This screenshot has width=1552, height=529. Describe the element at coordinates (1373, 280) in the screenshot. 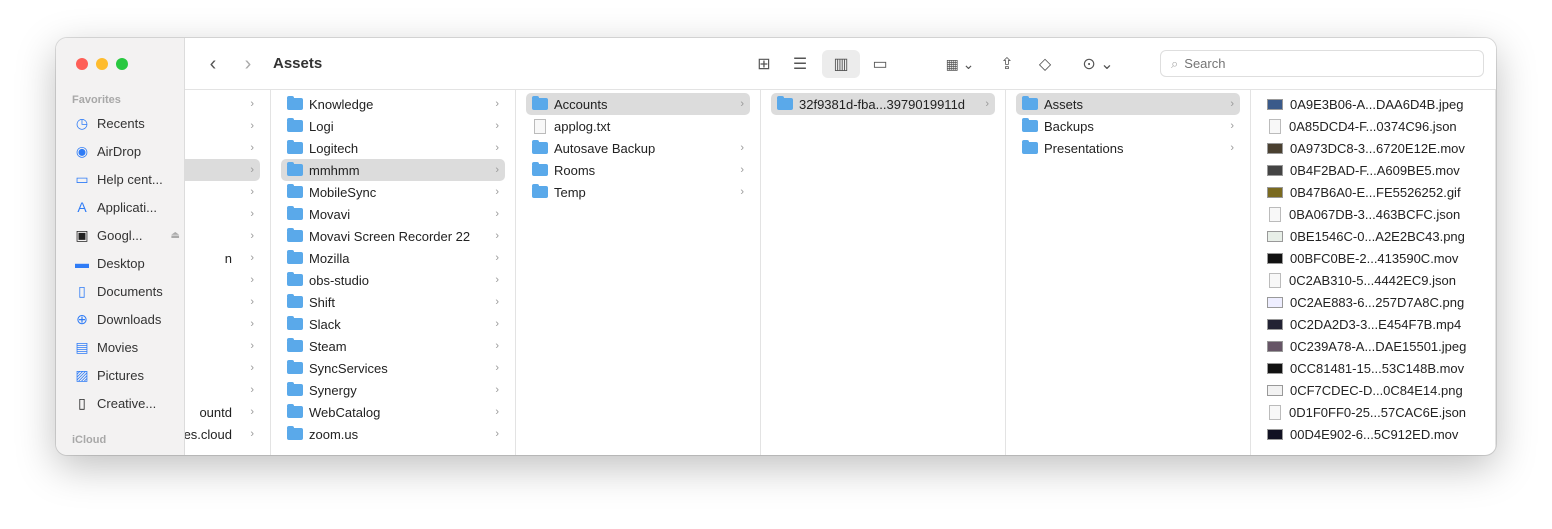

I see `file-item: 0C2AB310-5...4442EC9.json` at that location.